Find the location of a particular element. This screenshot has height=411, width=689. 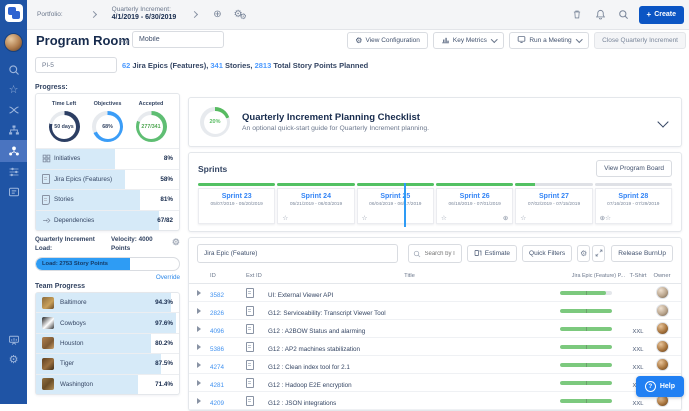

create-button: + Create is located at coordinates (661, 14).